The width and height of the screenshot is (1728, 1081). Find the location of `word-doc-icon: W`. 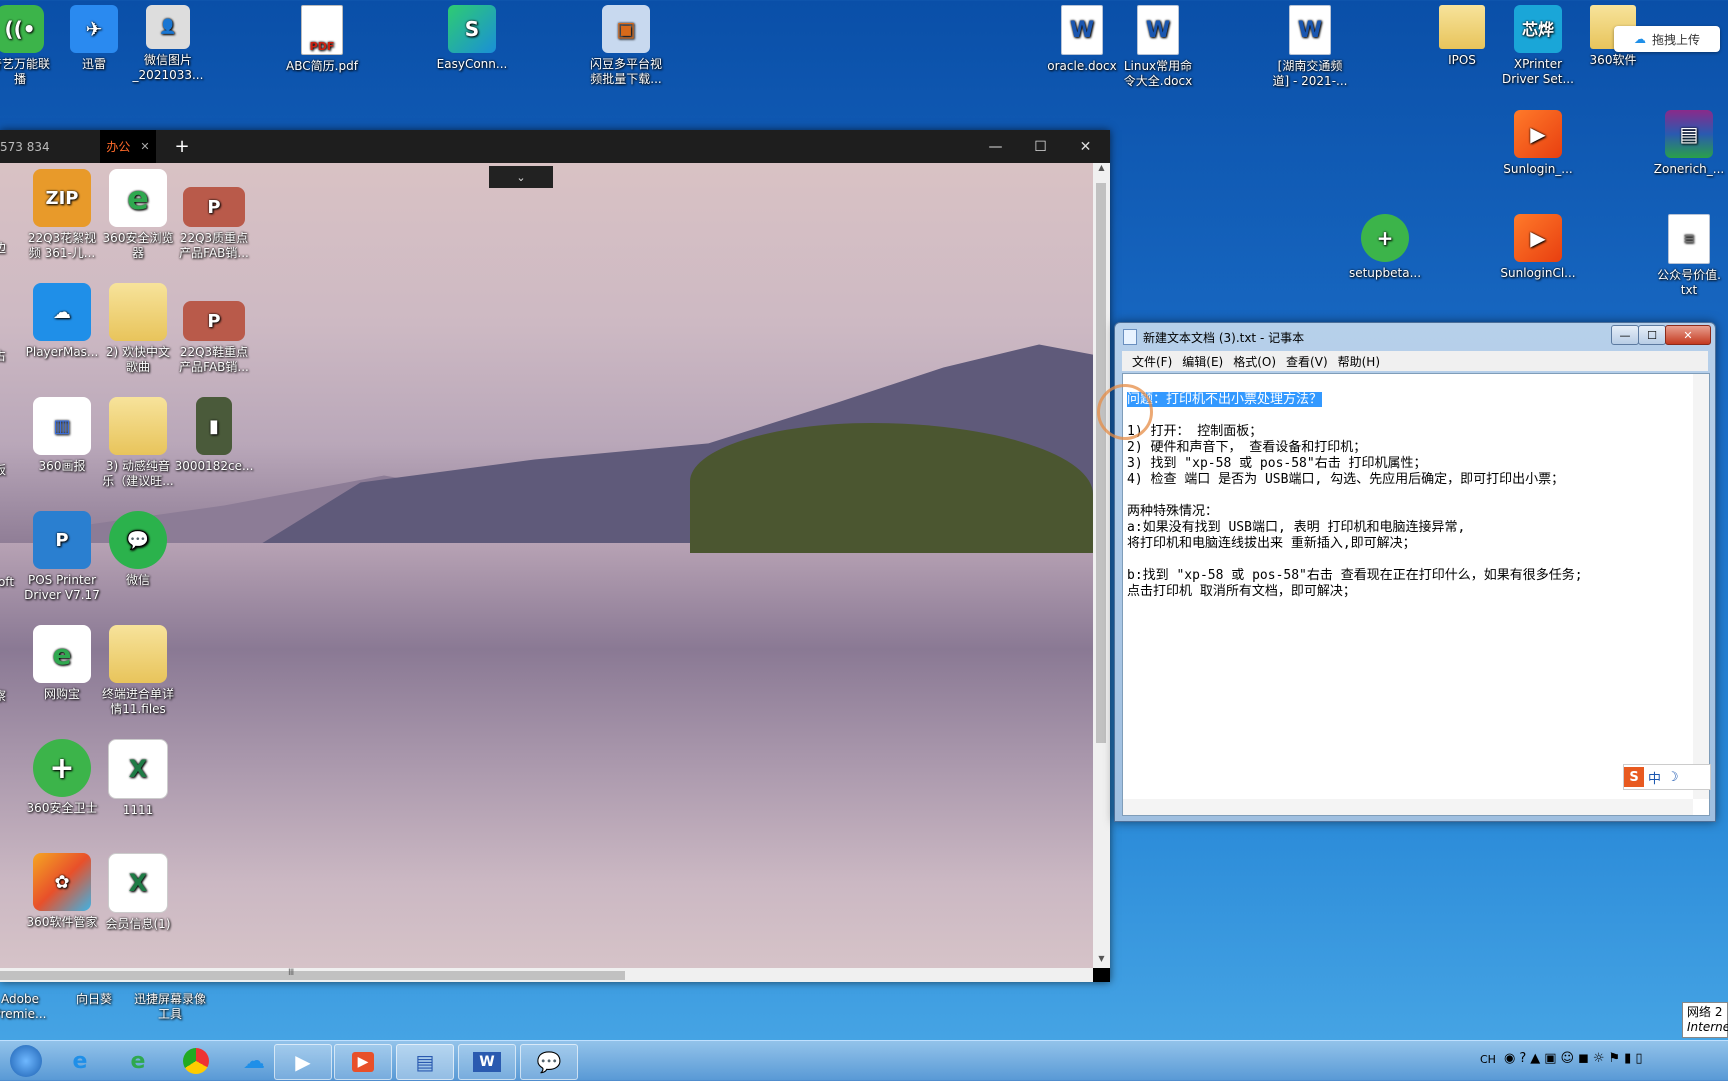

word-doc-icon: W is located at coordinates (1082, 30).